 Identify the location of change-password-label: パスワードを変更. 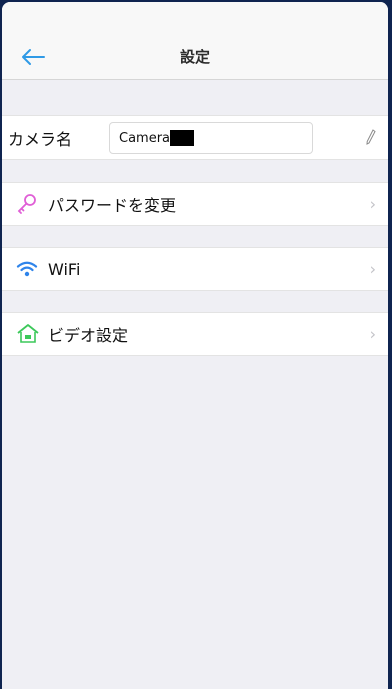
(112, 205).